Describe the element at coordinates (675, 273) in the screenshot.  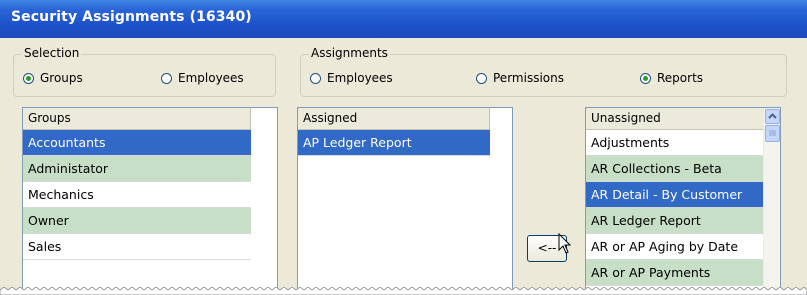
I see `unassigned-row-ar-ap-payments: AR or AP Payments` at that location.